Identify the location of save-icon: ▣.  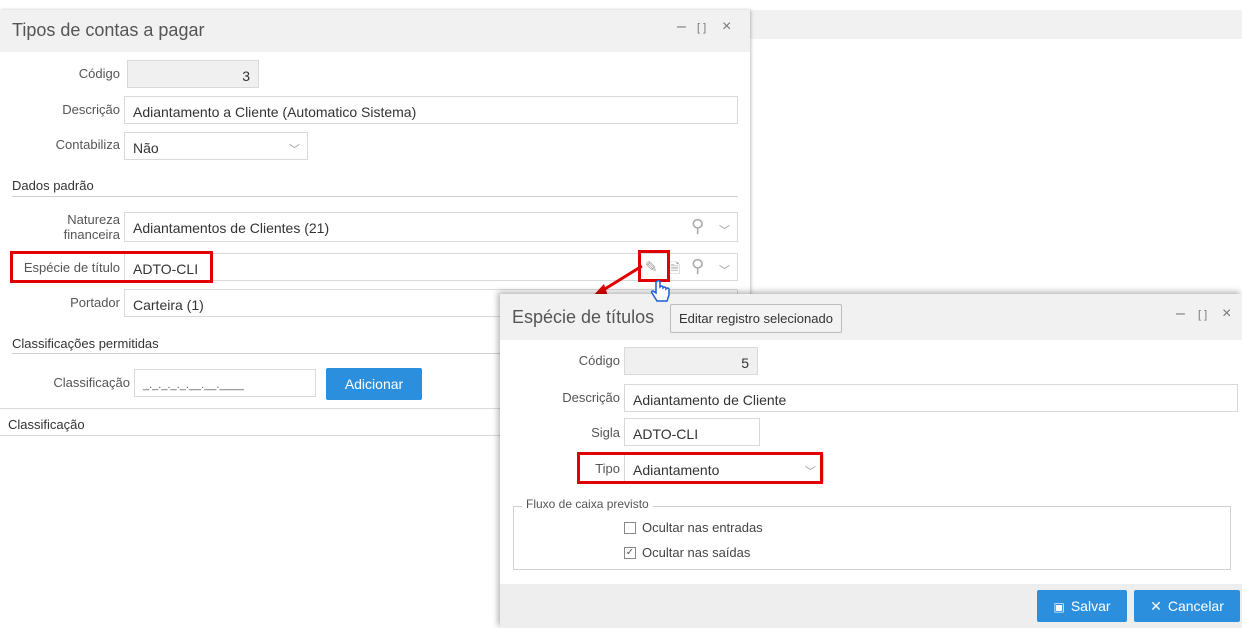
(1059, 607).